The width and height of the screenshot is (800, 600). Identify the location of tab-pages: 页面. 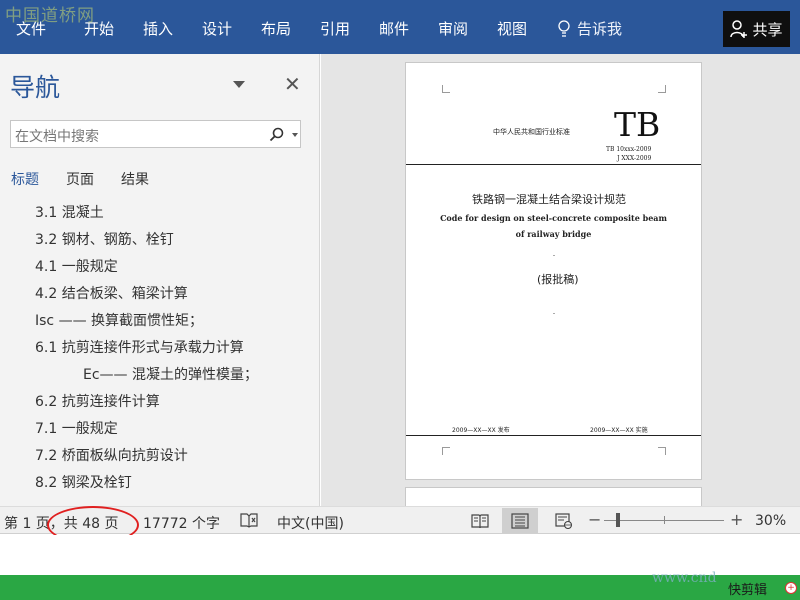
(80, 179).